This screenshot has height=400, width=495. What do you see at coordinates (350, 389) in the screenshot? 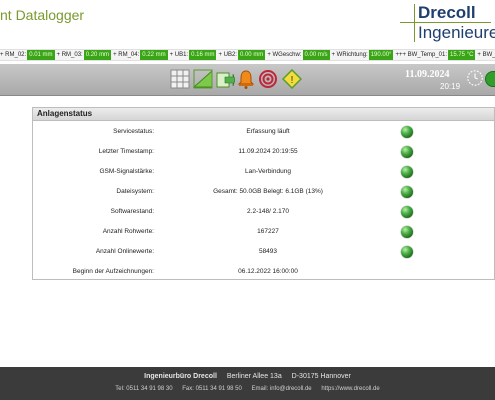
I see `footer-web-link: https://www.drecoll.de` at bounding box center [350, 389].